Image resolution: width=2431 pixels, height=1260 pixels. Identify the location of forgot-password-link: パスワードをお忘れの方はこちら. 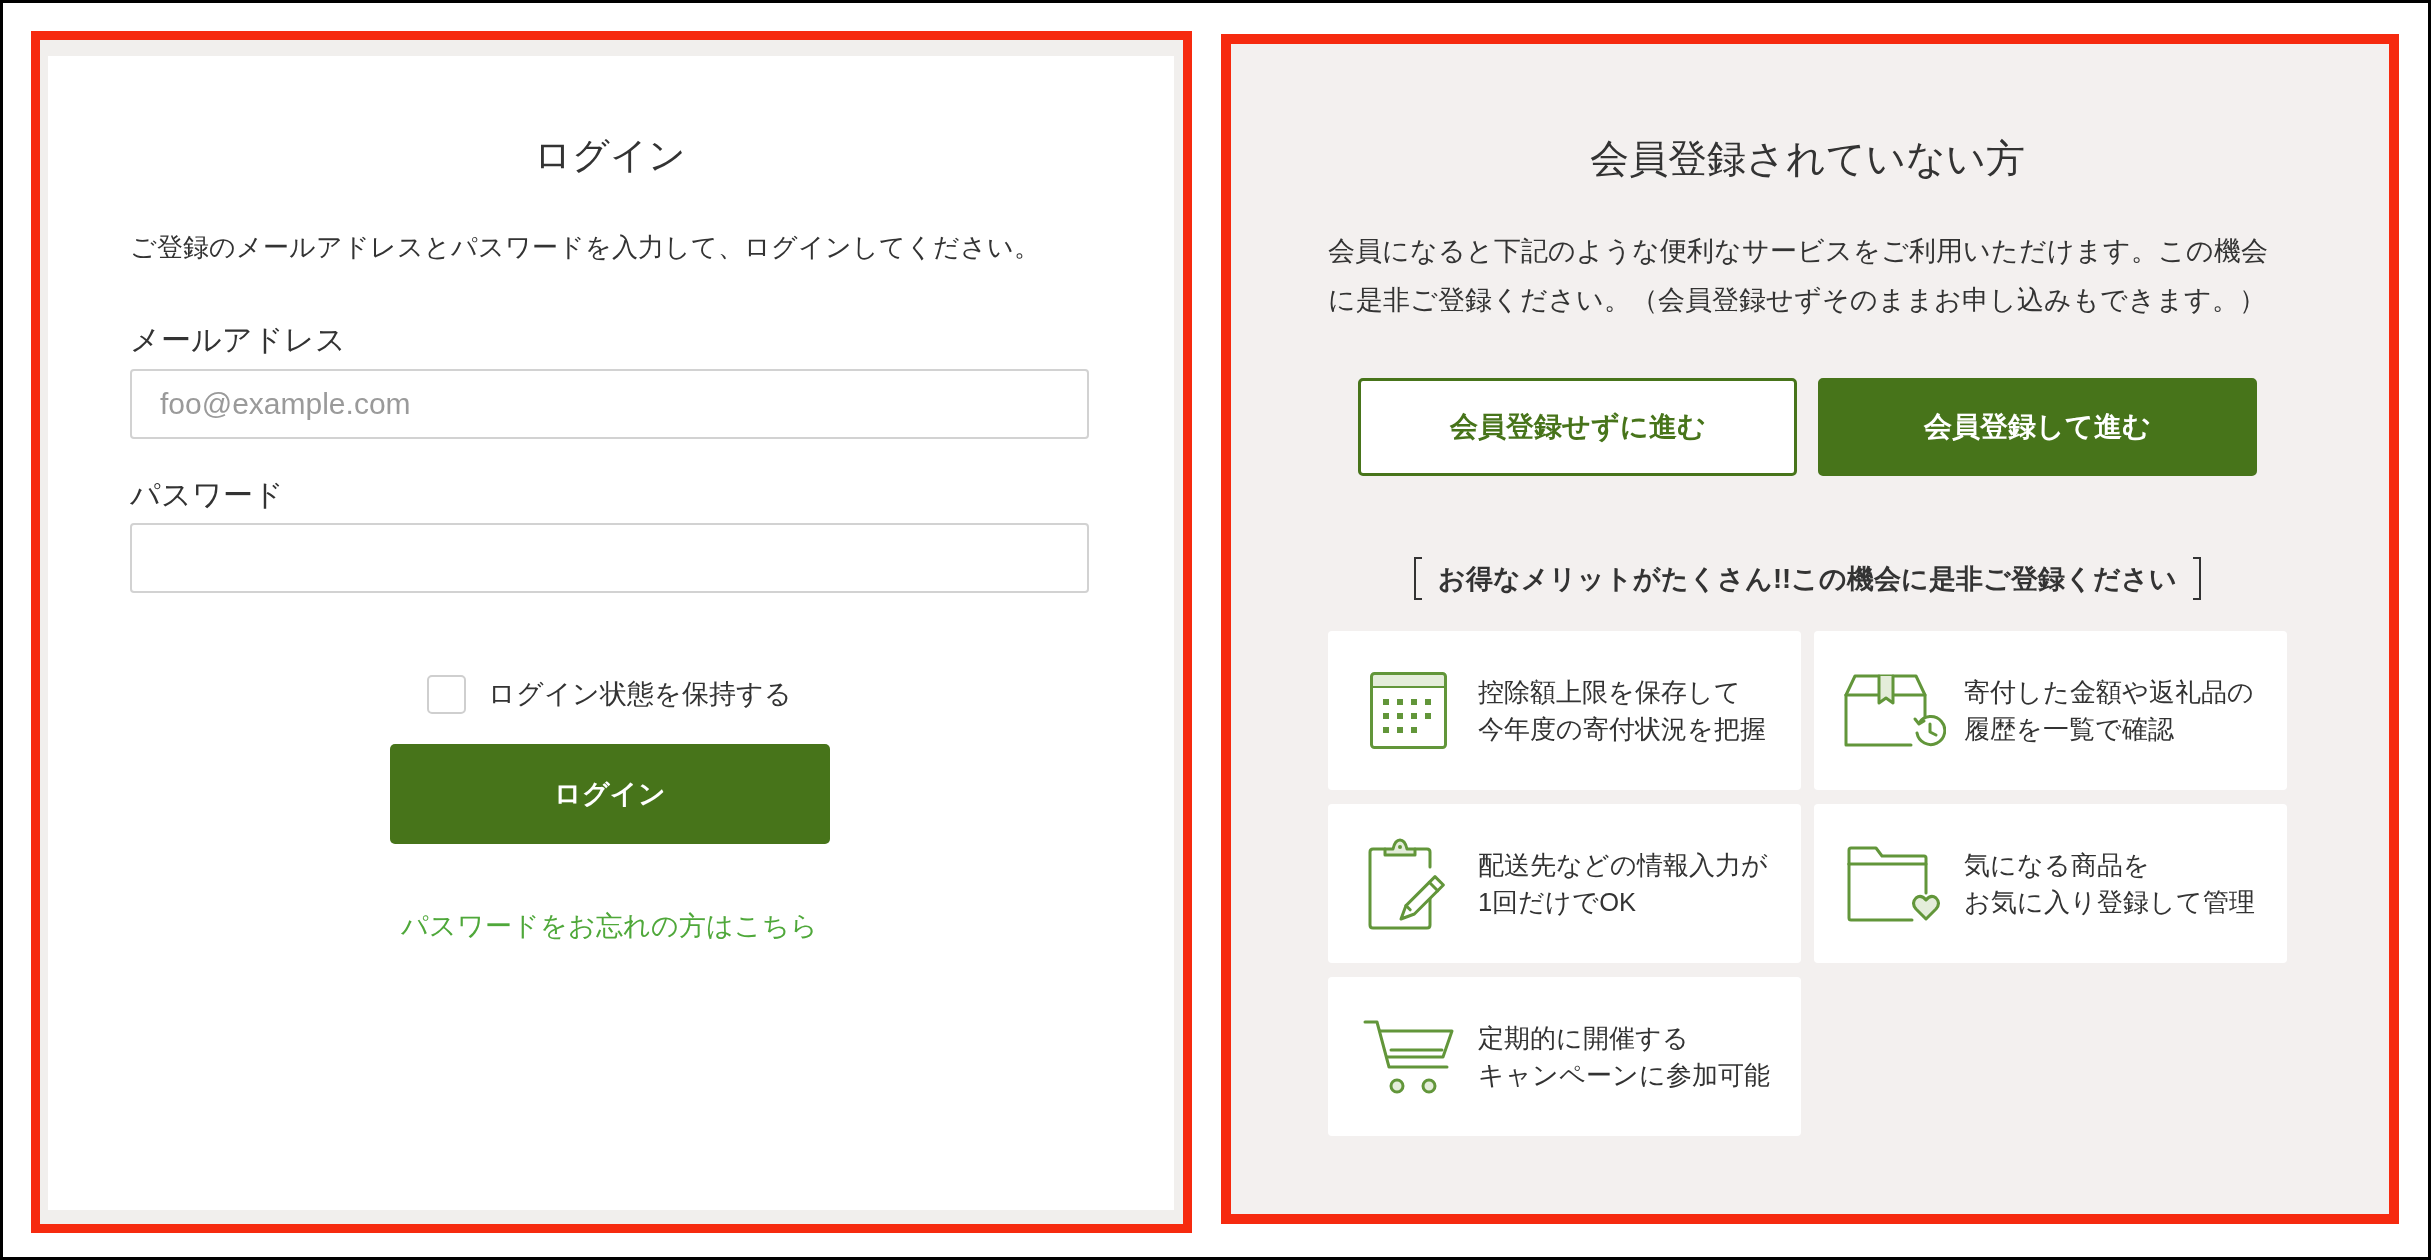
(609, 926).